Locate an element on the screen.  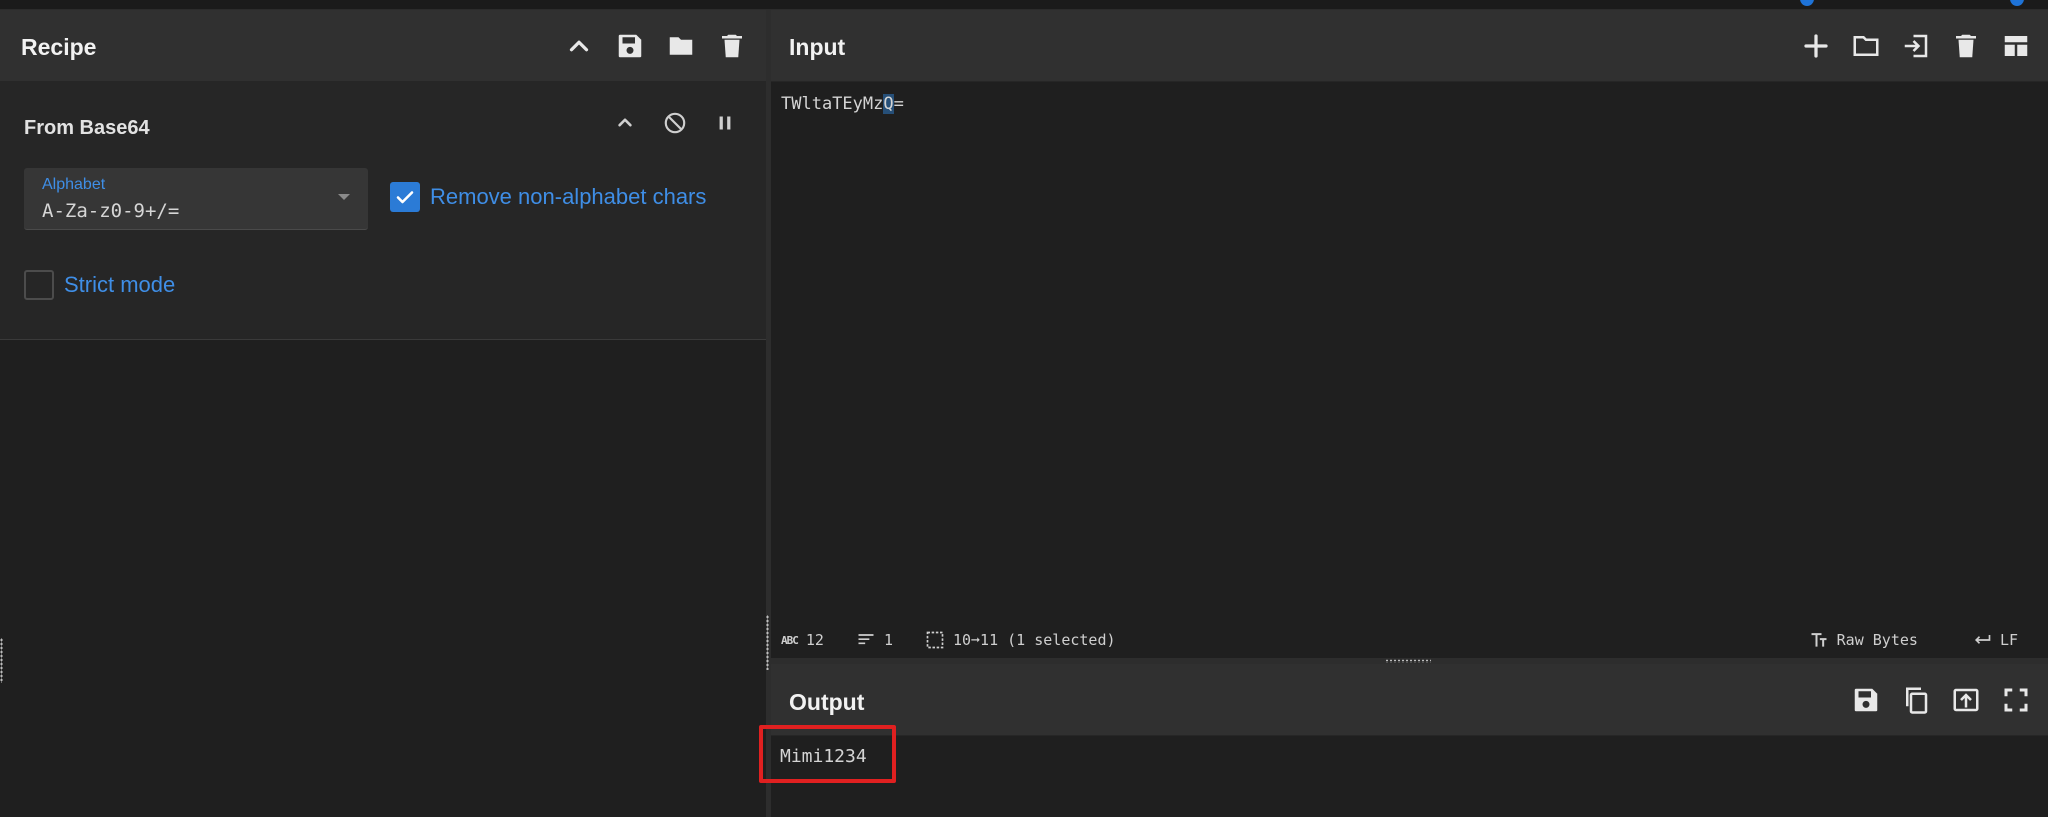
encoding-selector: Raw Bytes is located at coordinates (1863, 640).